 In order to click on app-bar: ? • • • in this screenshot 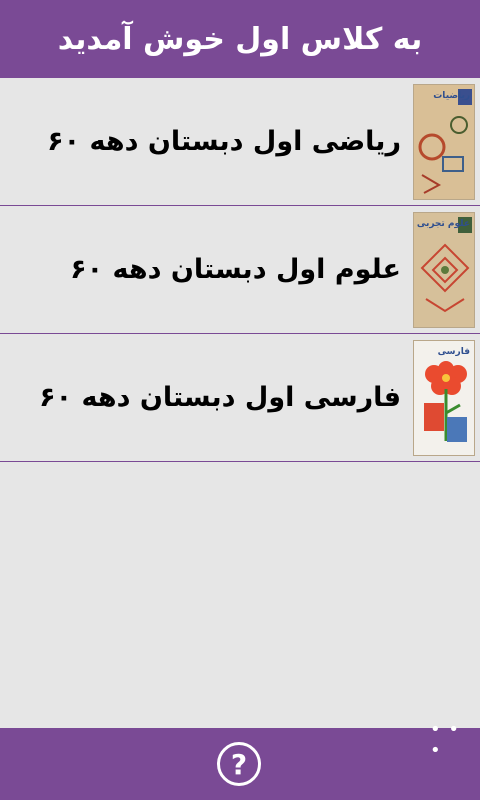, I will do `click(240, 759)`.